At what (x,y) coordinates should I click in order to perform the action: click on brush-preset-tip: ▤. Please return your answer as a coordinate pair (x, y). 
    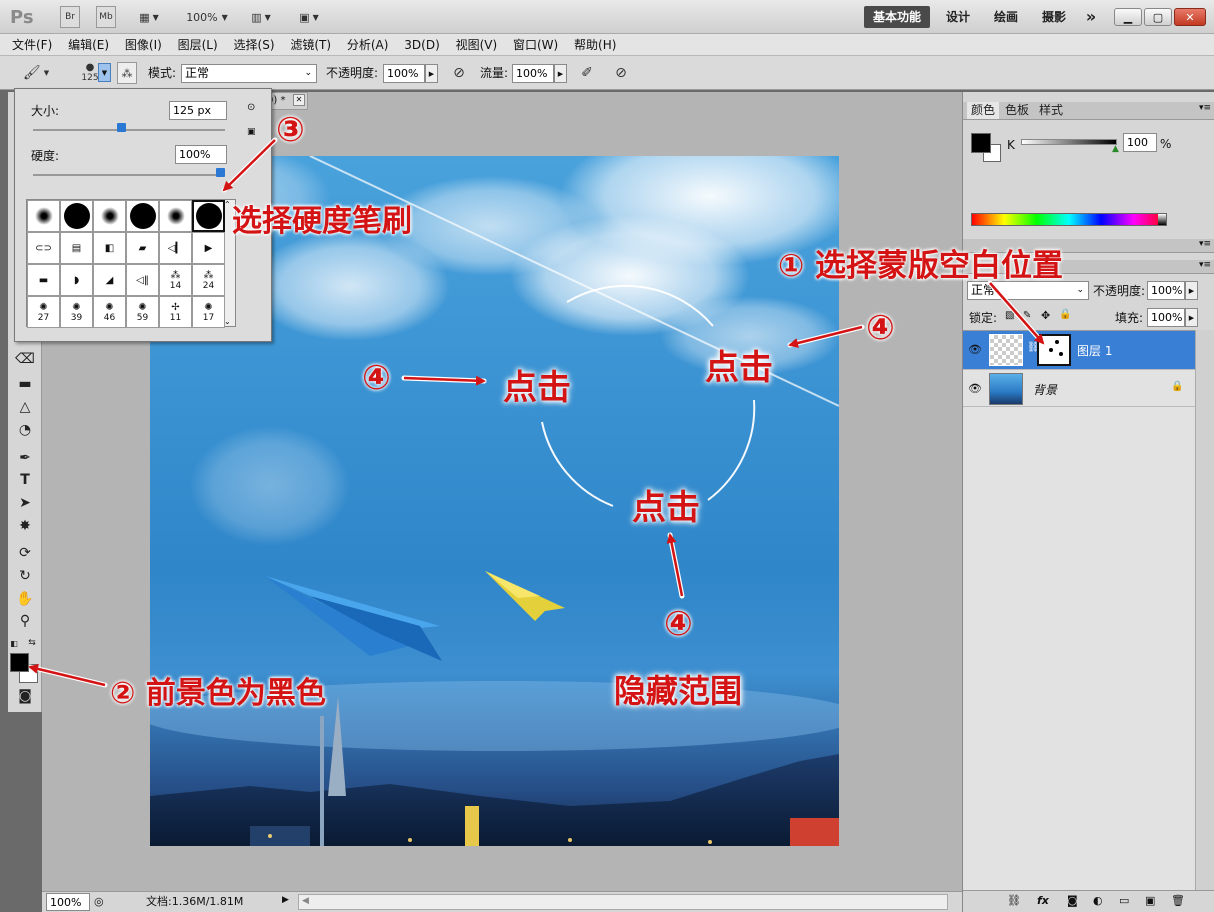
    Looking at the image, I should click on (76, 248).